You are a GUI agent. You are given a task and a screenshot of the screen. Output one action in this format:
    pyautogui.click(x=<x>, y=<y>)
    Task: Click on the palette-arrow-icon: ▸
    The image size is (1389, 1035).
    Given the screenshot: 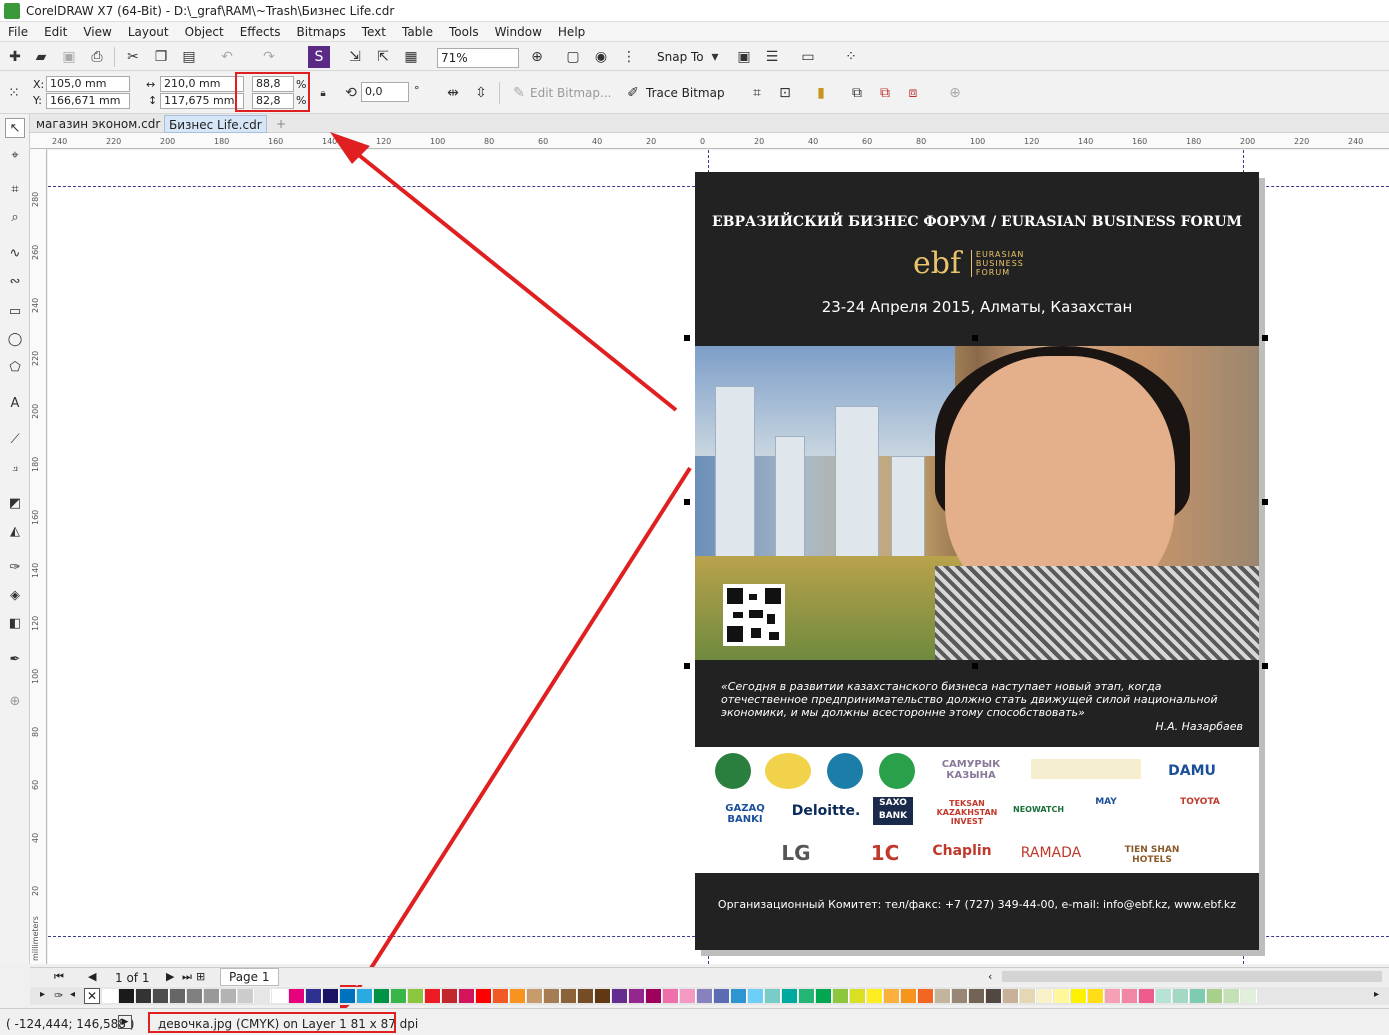 What is the action you would take?
    pyautogui.click(x=42, y=994)
    